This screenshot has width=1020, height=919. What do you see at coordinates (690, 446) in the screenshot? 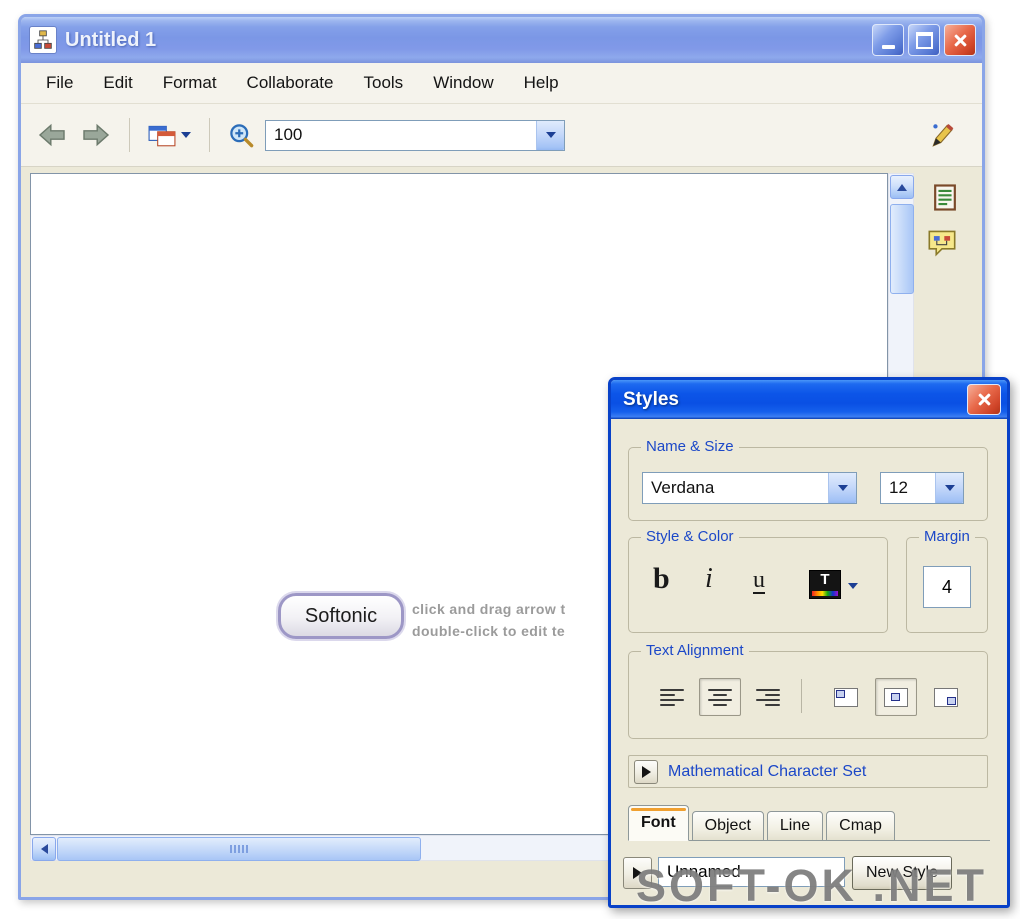
I see `name-size-label: Name & Size` at bounding box center [690, 446].